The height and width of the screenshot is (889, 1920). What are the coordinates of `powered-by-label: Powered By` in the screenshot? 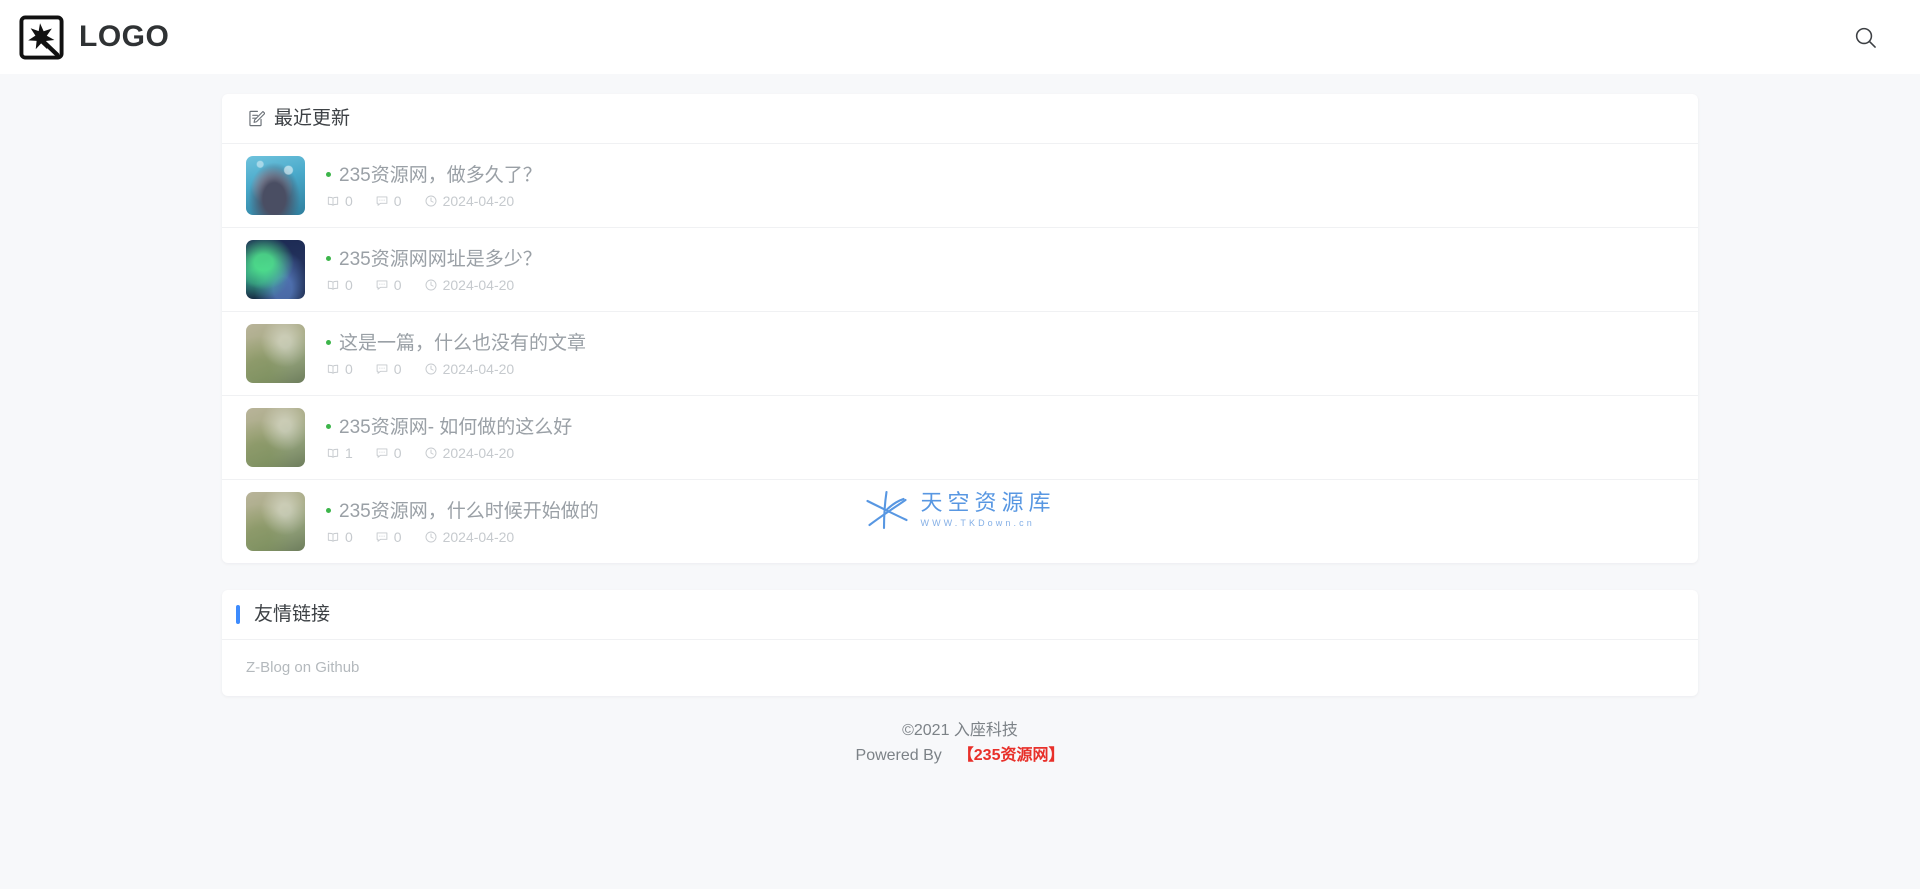 It's located at (898, 756).